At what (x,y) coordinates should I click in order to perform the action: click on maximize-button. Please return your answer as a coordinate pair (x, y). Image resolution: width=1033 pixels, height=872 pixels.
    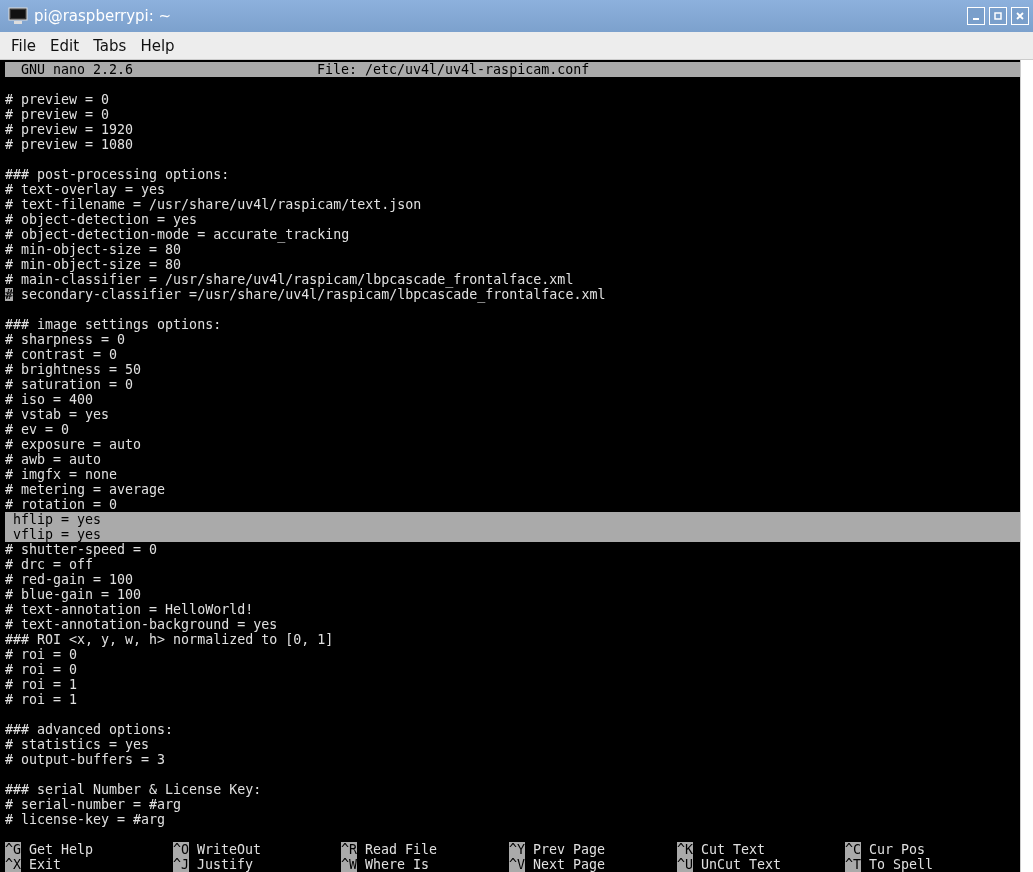
    Looking at the image, I should click on (998, 16).